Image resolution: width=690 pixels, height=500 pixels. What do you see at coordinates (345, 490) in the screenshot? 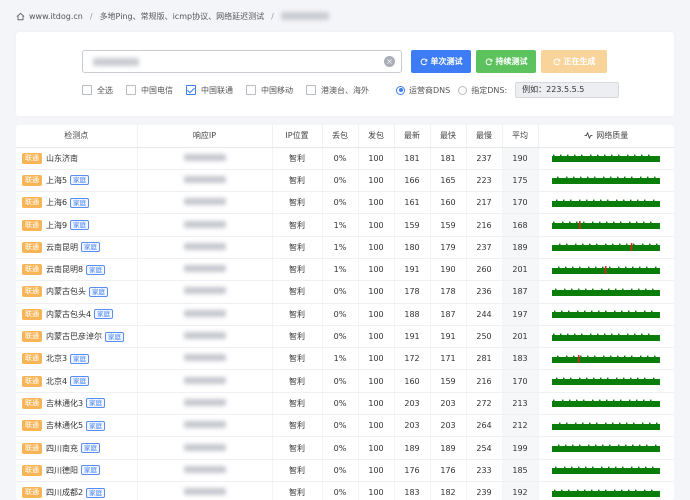
I see `table-row: 联通 四川成都2 家庭 智利 0% 100 183 182 239 192` at bounding box center [345, 490].